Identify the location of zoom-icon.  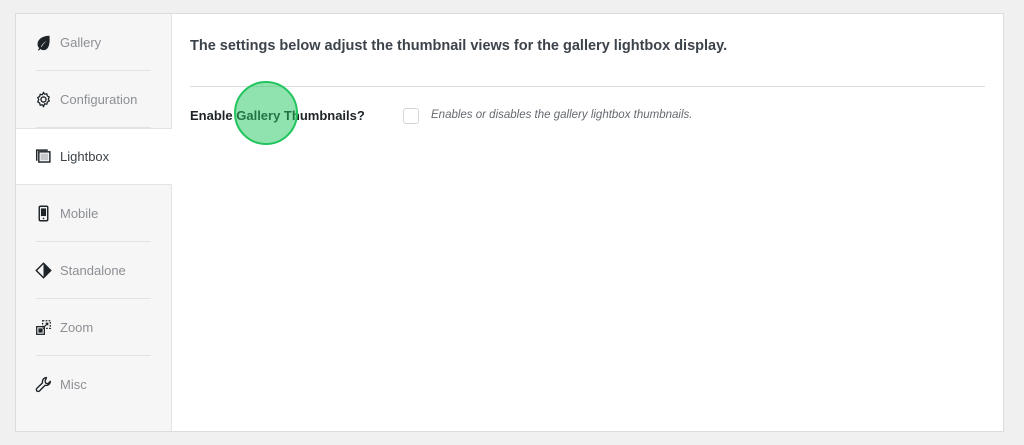
(43, 328).